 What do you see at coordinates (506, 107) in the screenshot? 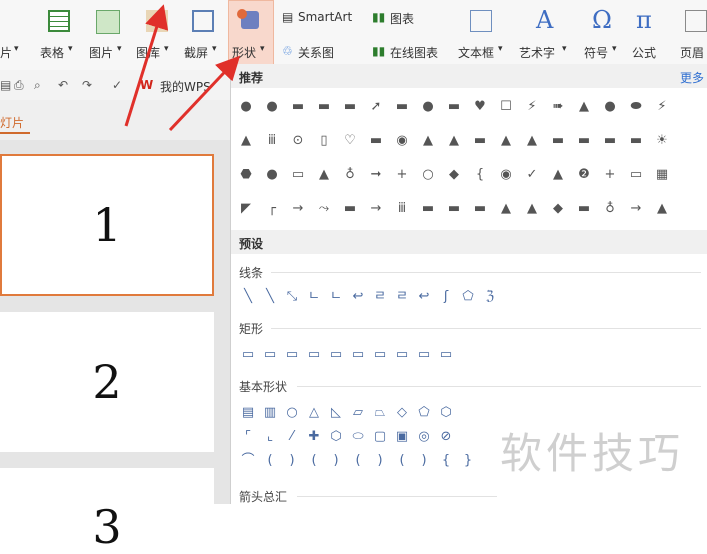
I see `recommend-shape-icon: ☐` at bounding box center [506, 107].